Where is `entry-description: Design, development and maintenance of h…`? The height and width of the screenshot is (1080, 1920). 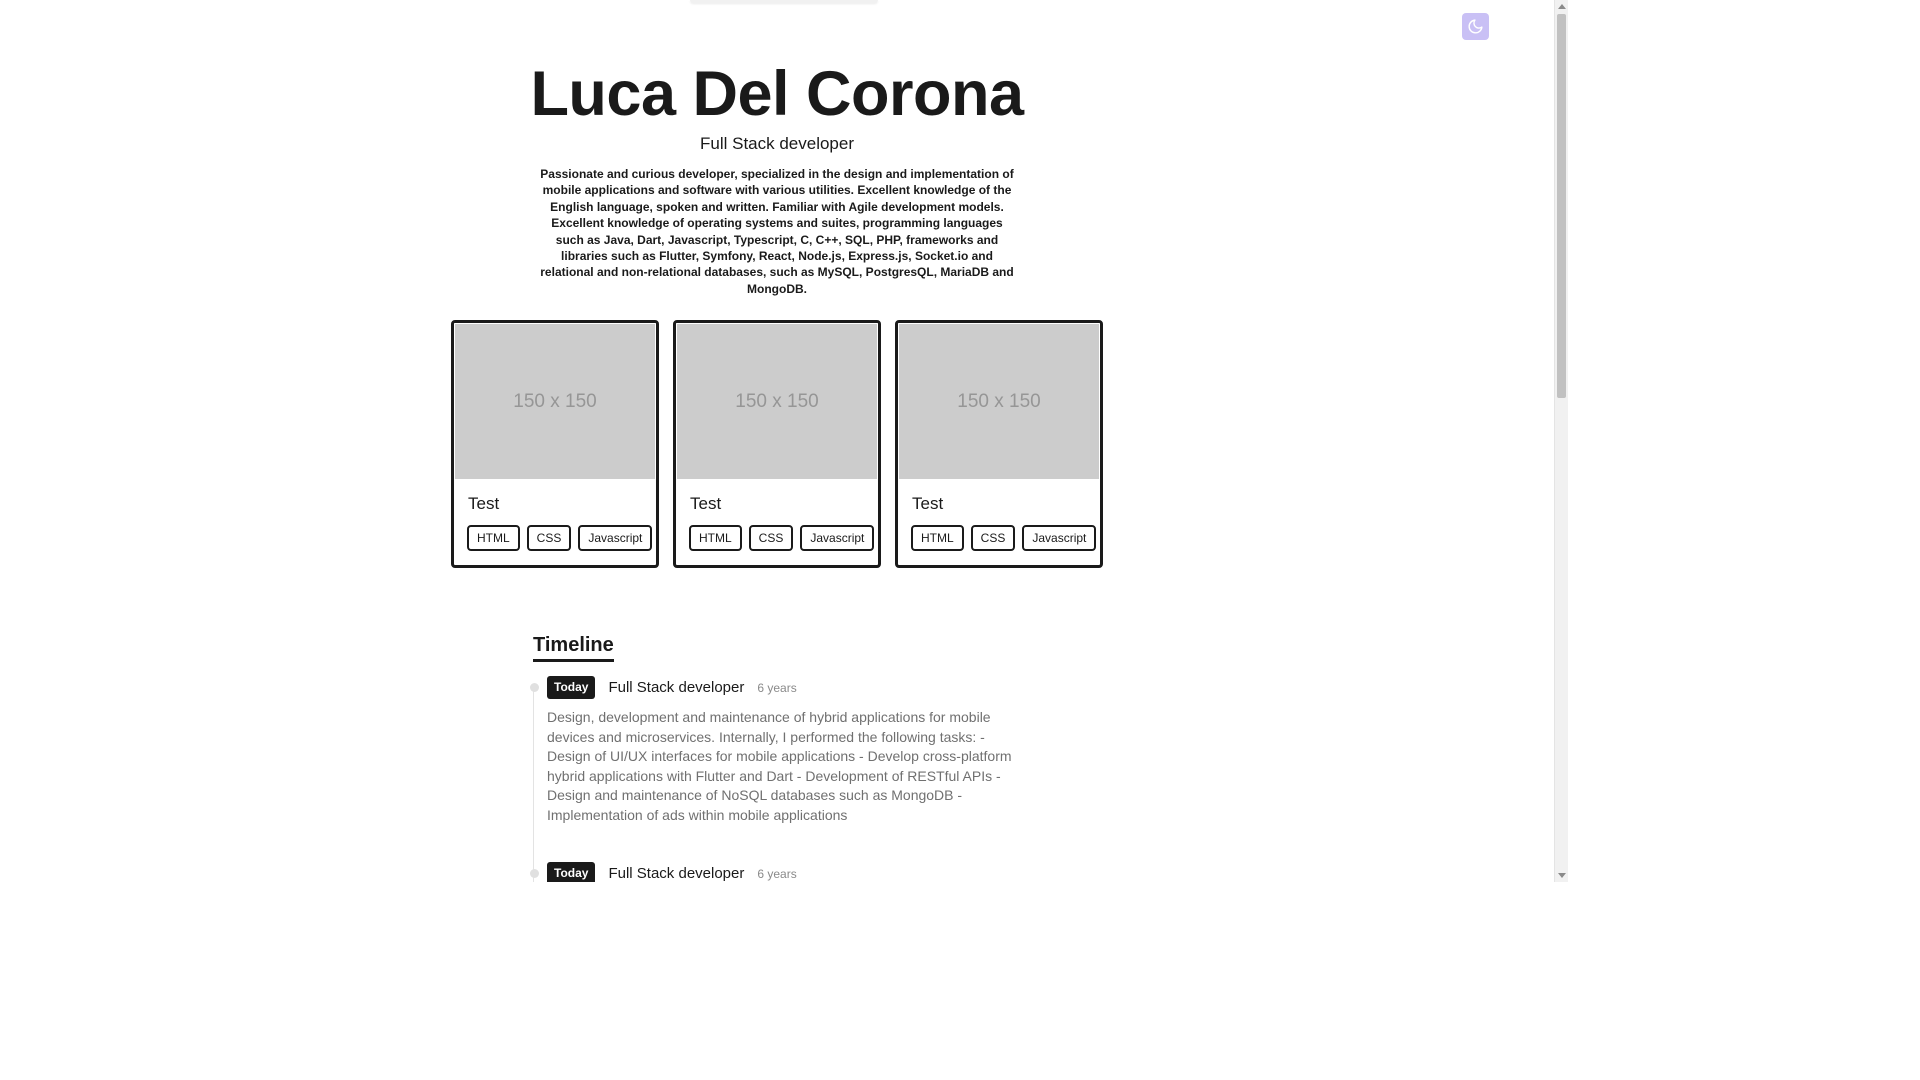
entry-description: Design, development and maintenance of h… is located at coordinates (779, 766).